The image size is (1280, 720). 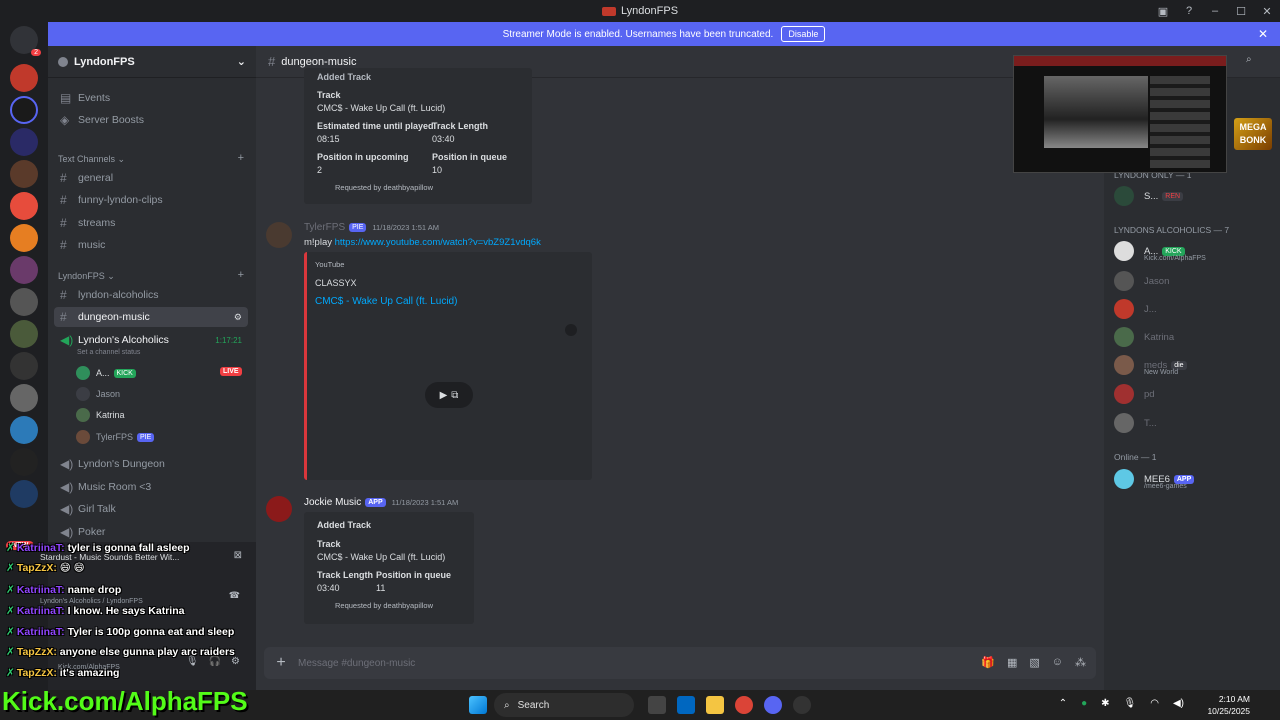 I want to click on author-name: TylerFPS, so click(x=324, y=227).